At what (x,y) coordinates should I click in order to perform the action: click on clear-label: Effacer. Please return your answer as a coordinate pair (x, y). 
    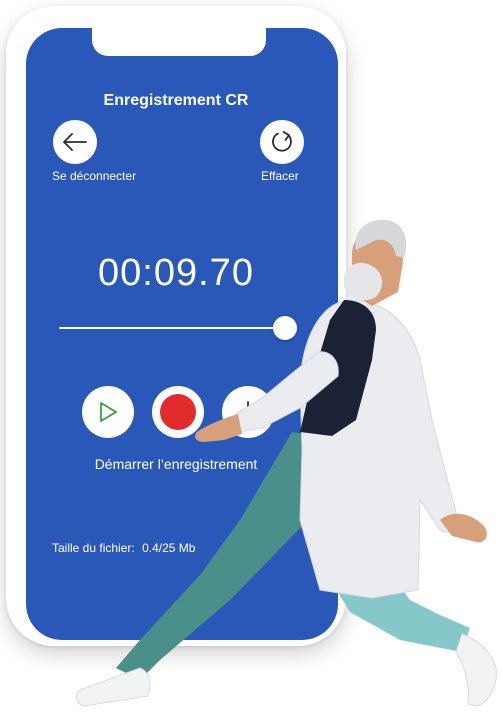
    Looking at the image, I should click on (280, 176).